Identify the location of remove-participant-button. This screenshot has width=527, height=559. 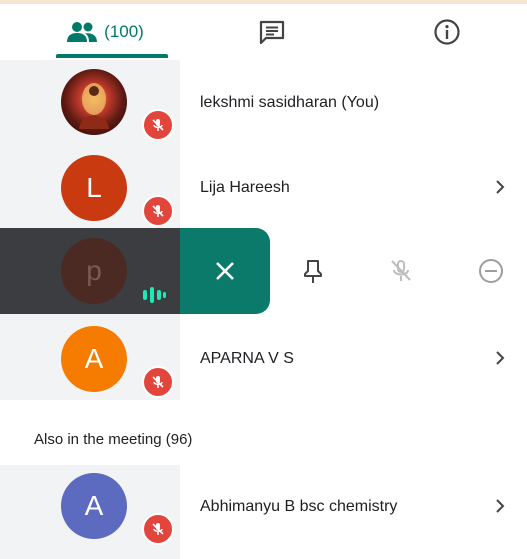
(491, 271).